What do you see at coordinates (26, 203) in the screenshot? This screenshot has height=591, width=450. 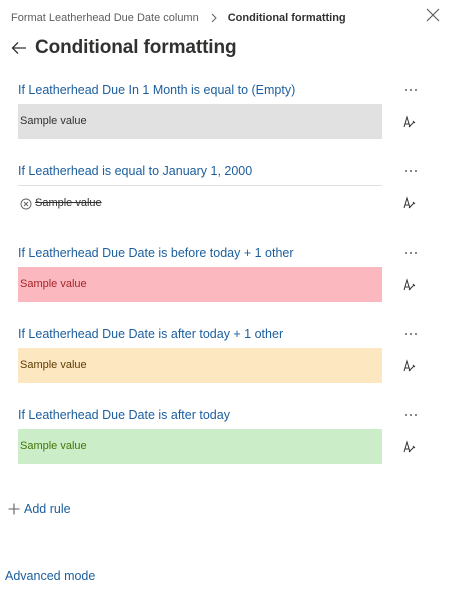 I see `cancel-circle-icon` at bounding box center [26, 203].